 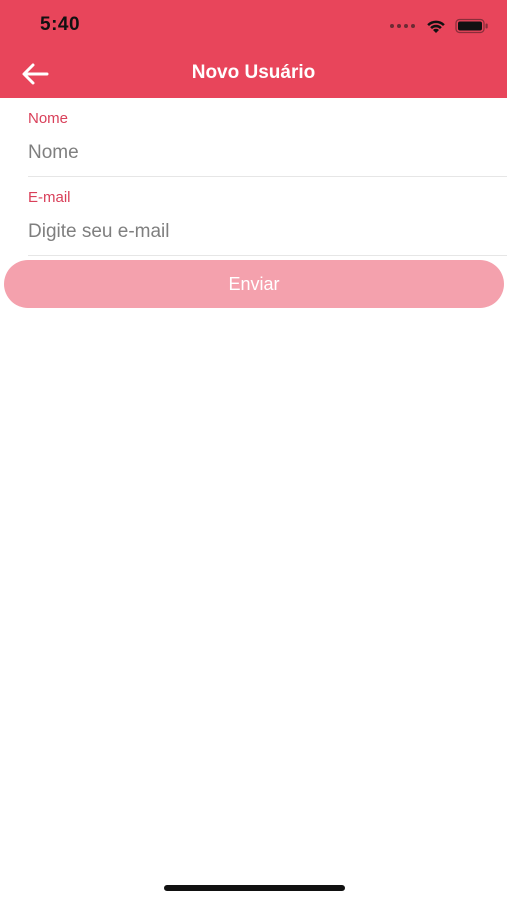 What do you see at coordinates (254, 284) in the screenshot?
I see `submit-button: Enviar` at bounding box center [254, 284].